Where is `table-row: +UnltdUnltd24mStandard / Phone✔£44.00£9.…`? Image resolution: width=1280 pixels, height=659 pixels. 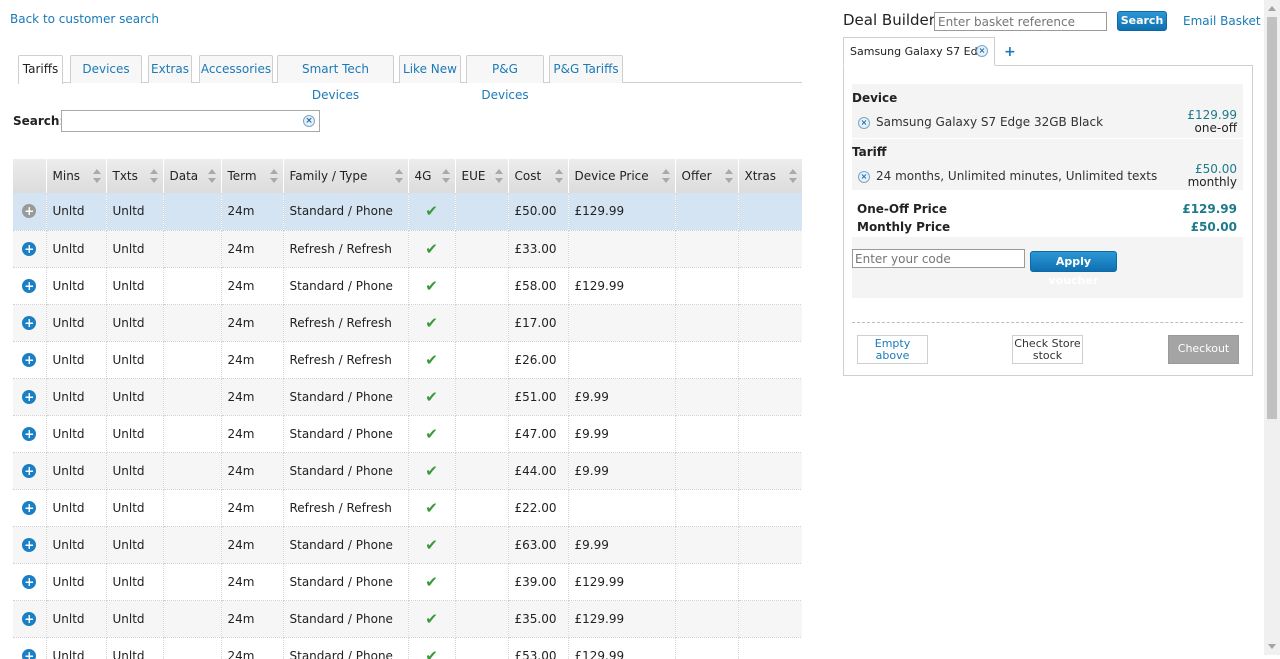
table-row: +UnltdUnltd24mStandard / Phone✔£44.00£9.… is located at coordinates (407, 470).